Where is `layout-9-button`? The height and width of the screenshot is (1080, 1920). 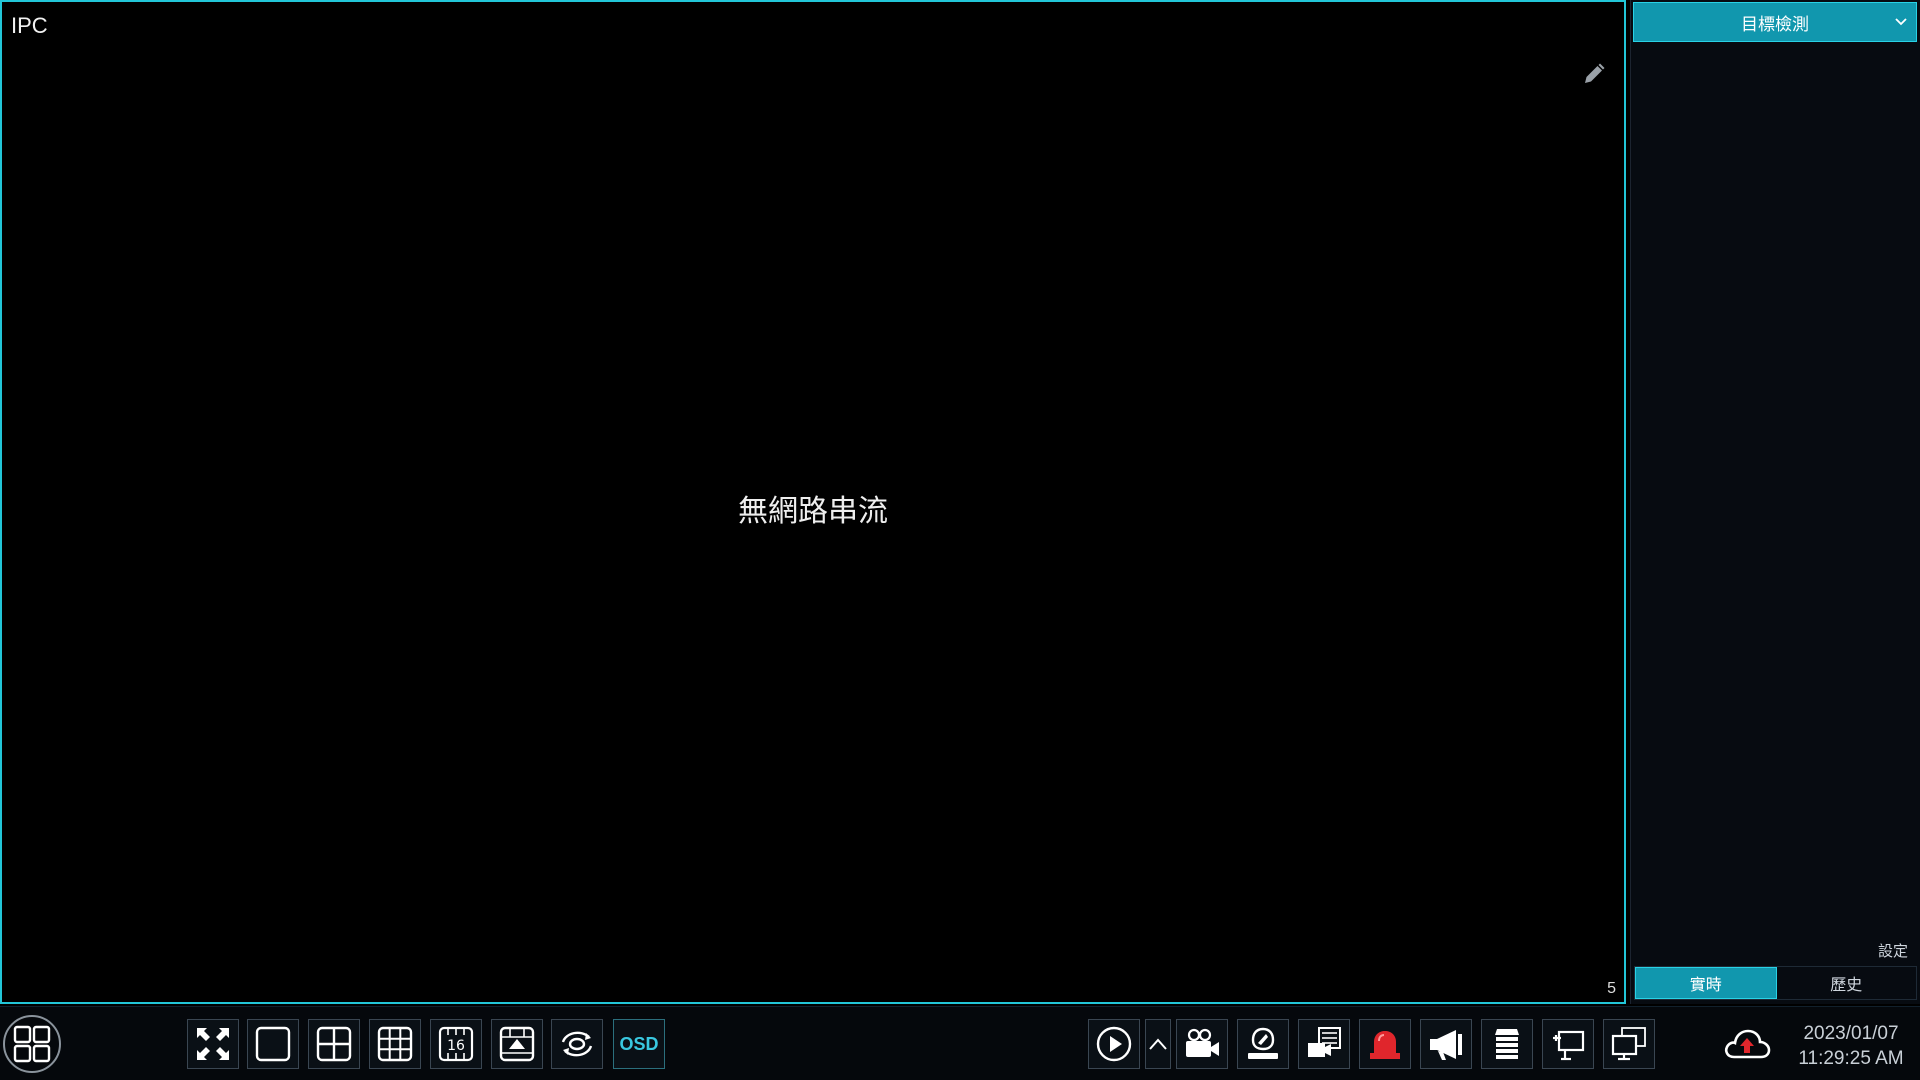 layout-9-button is located at coordinates (395, 1044).